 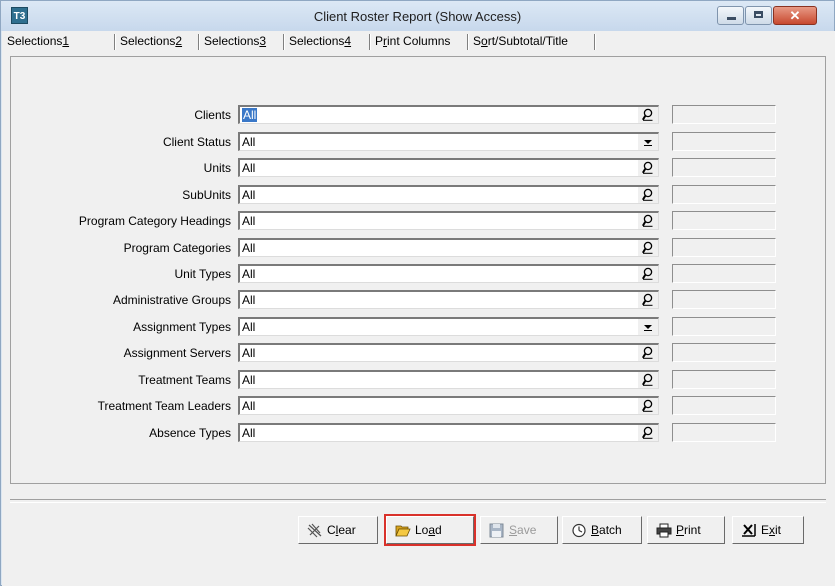 I want to click on program-category-headings-label: Program Category Headings, so click(x=154, y=221).